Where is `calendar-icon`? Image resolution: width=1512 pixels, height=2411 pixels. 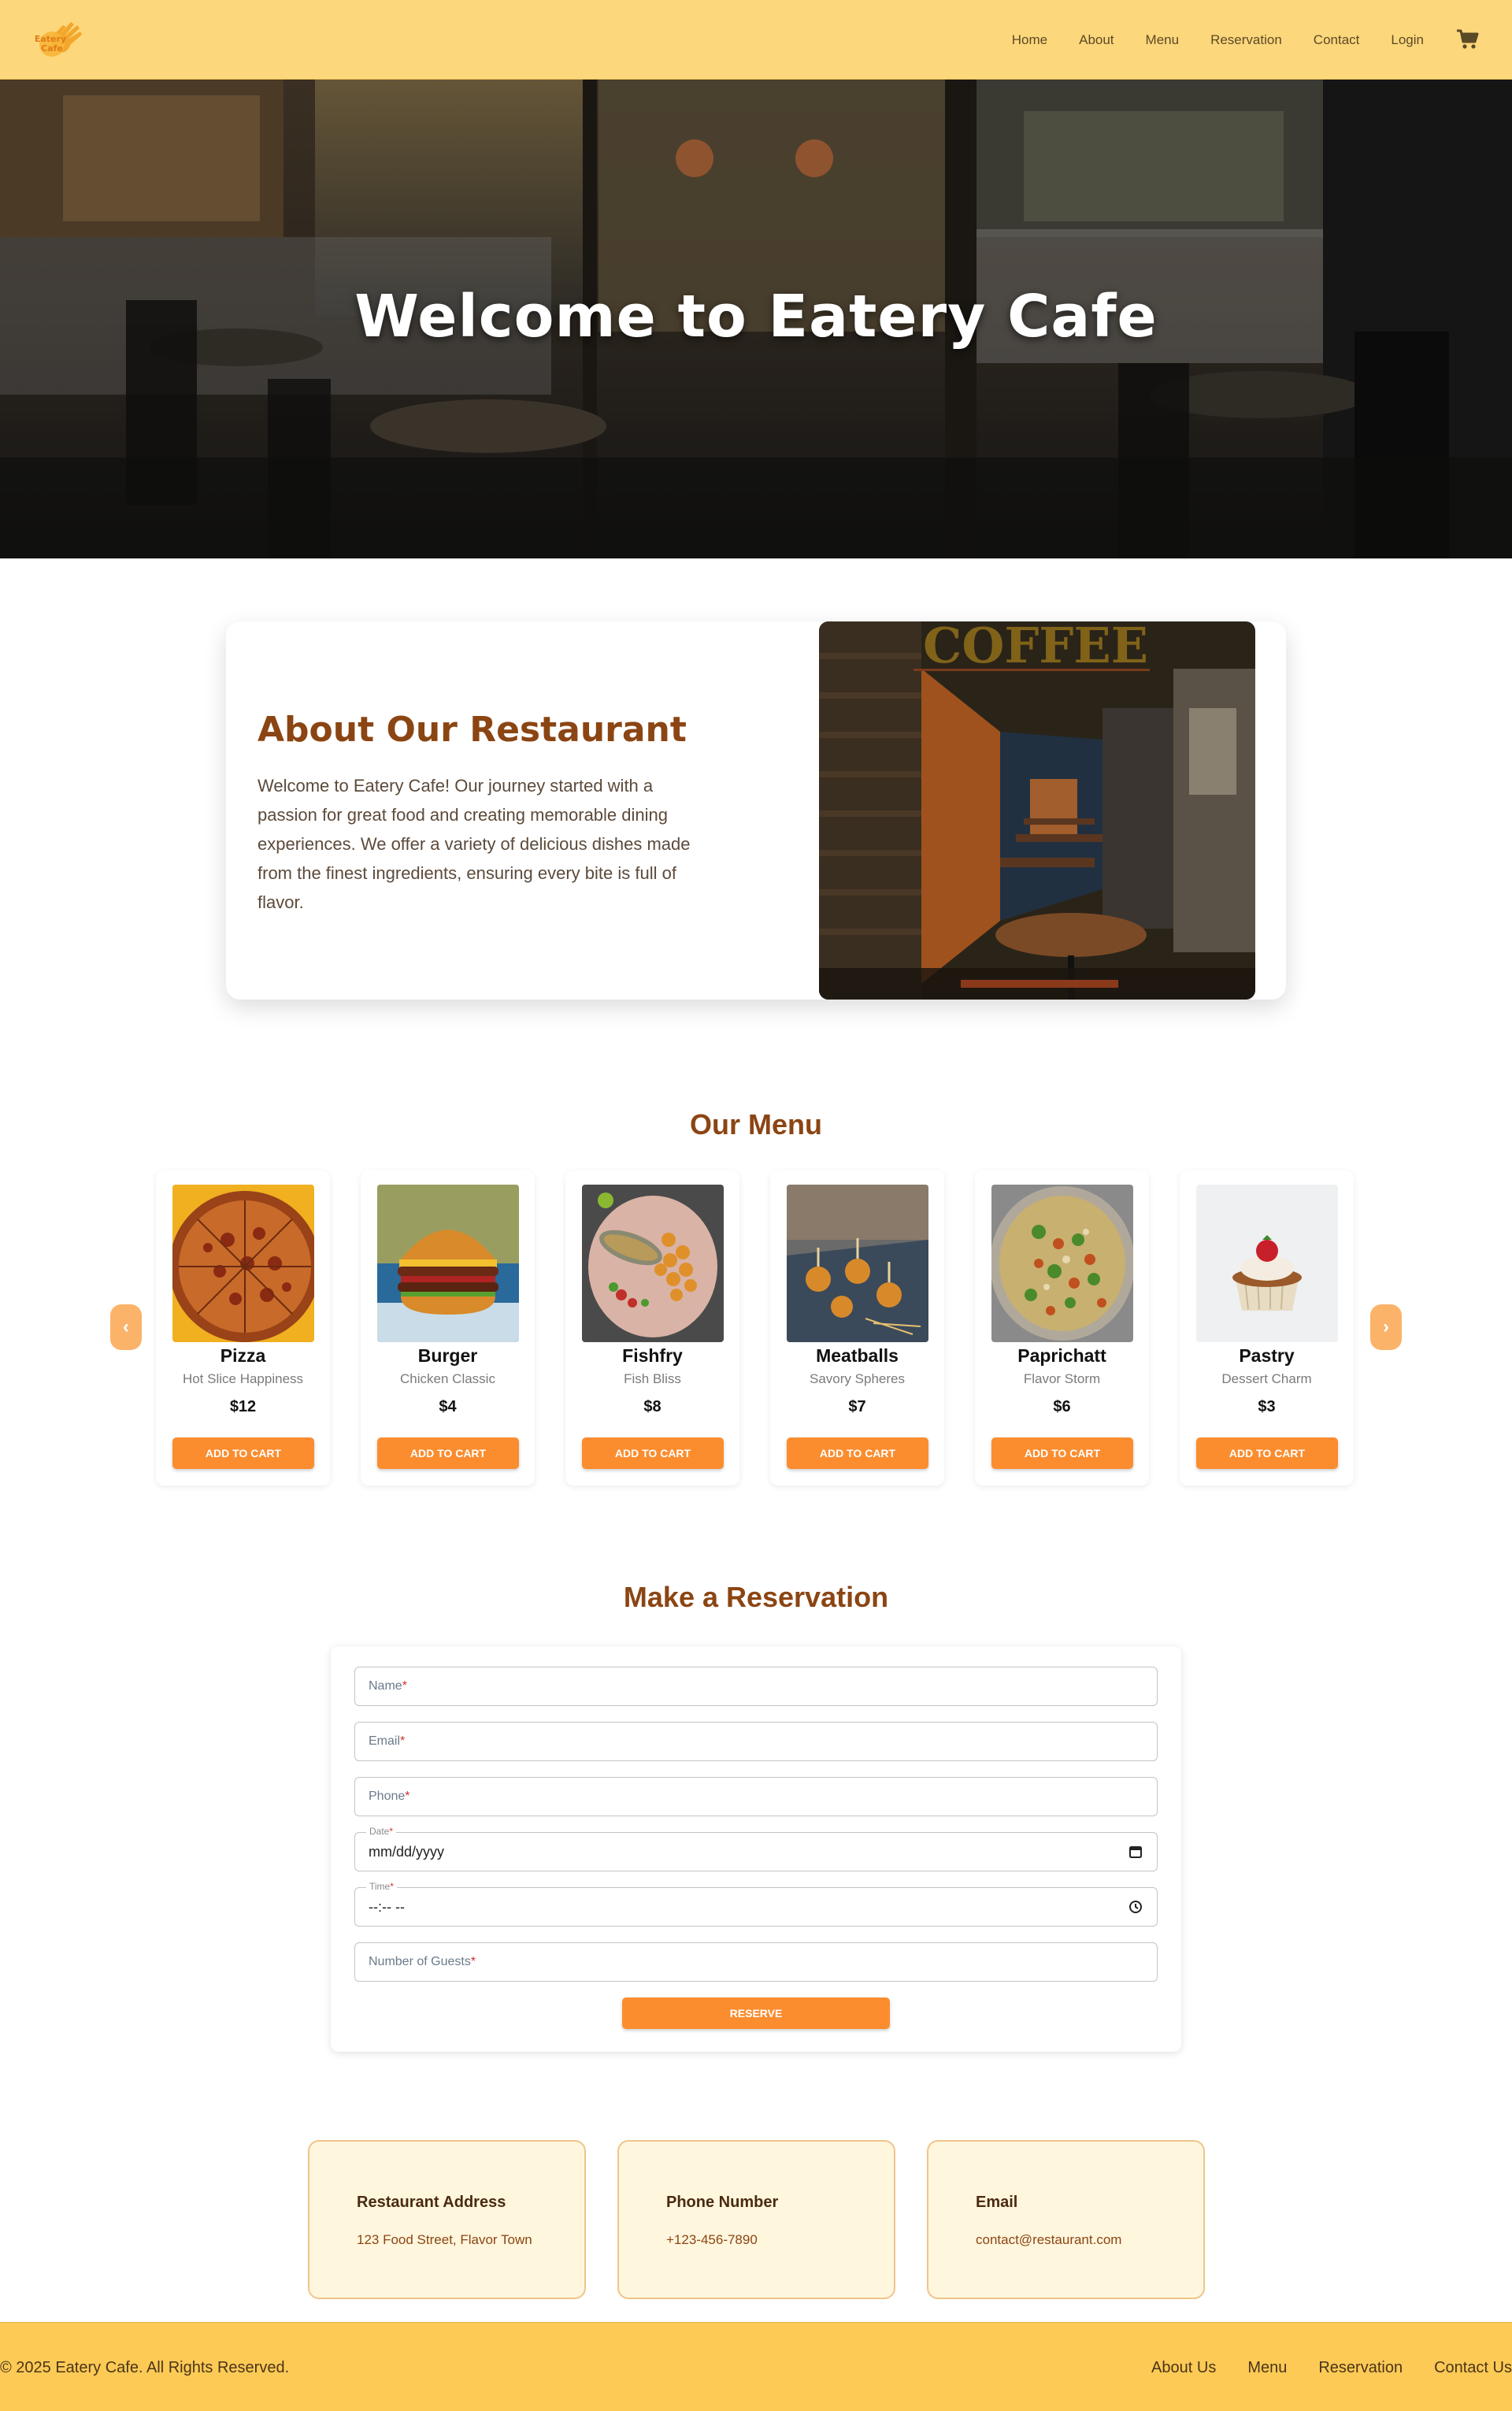 calendar-icon is located at coordinates (1135, 1852).